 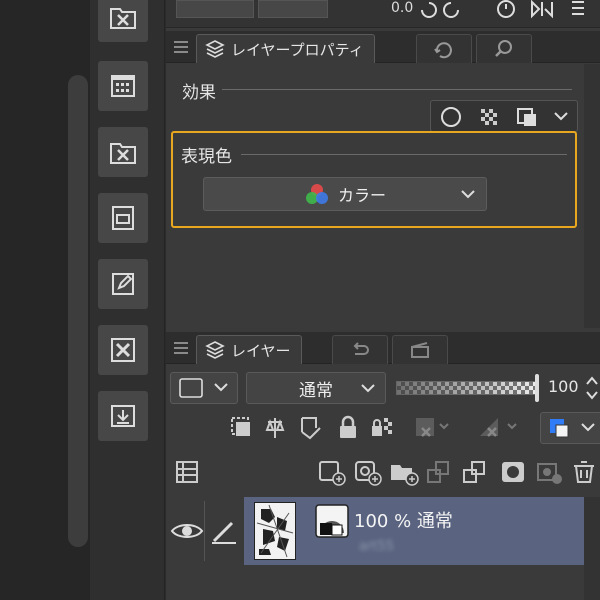 I want to click on import-button, so click(x=123, y=416).